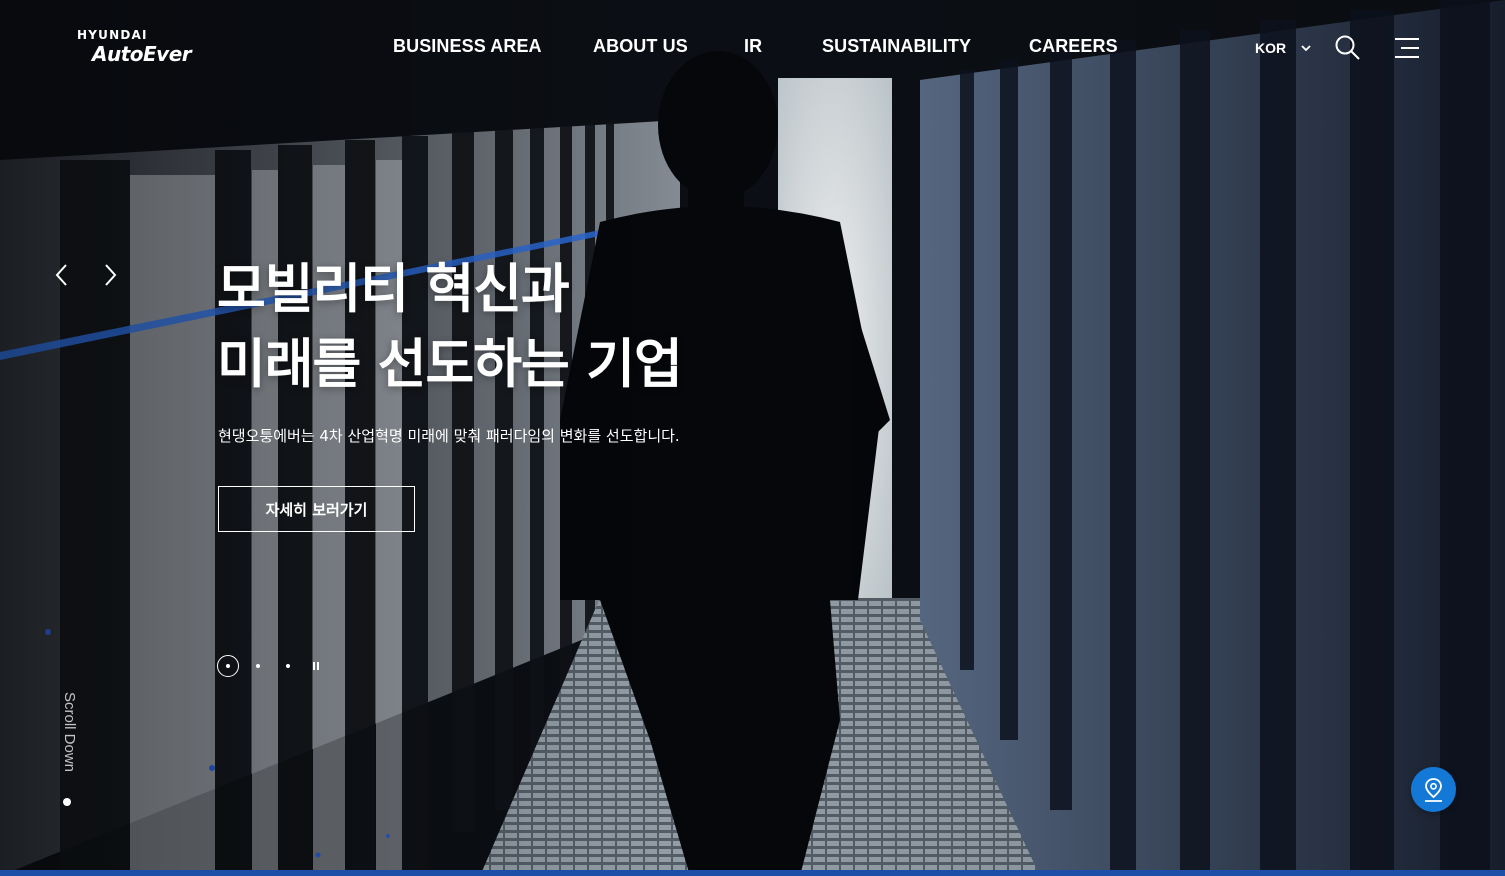 This screenshot has width=1505, height=876. Describe the element at coordinates (1073, 46) in the screenshot. I see `nav-item-careers: CAREERS` at that location.